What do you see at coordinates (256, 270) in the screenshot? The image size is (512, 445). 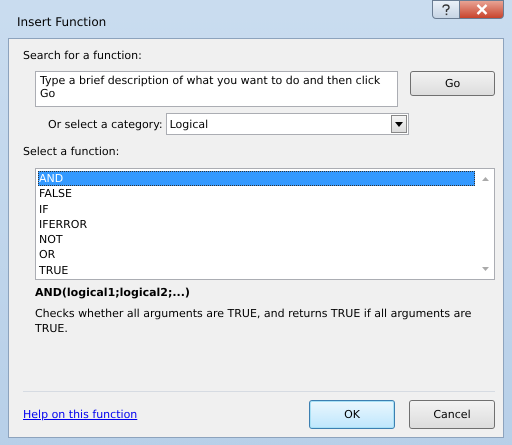 I see `function-item: TRUE` at bounding box center [256, 270].